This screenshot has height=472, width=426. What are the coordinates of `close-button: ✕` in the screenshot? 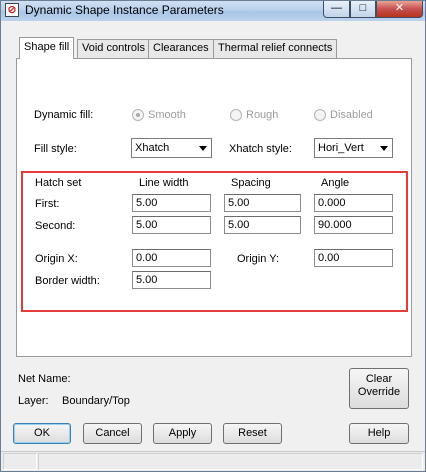 It's located at (399, 9).